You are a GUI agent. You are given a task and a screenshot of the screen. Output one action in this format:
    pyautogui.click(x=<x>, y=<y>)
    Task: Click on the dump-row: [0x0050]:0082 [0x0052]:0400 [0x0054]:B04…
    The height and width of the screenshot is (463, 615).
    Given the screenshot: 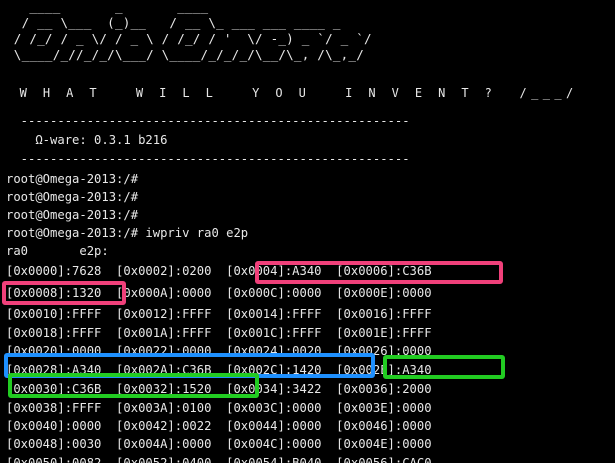 What is the action you would take?
    pyautogui.click(x=219, y=459)
    